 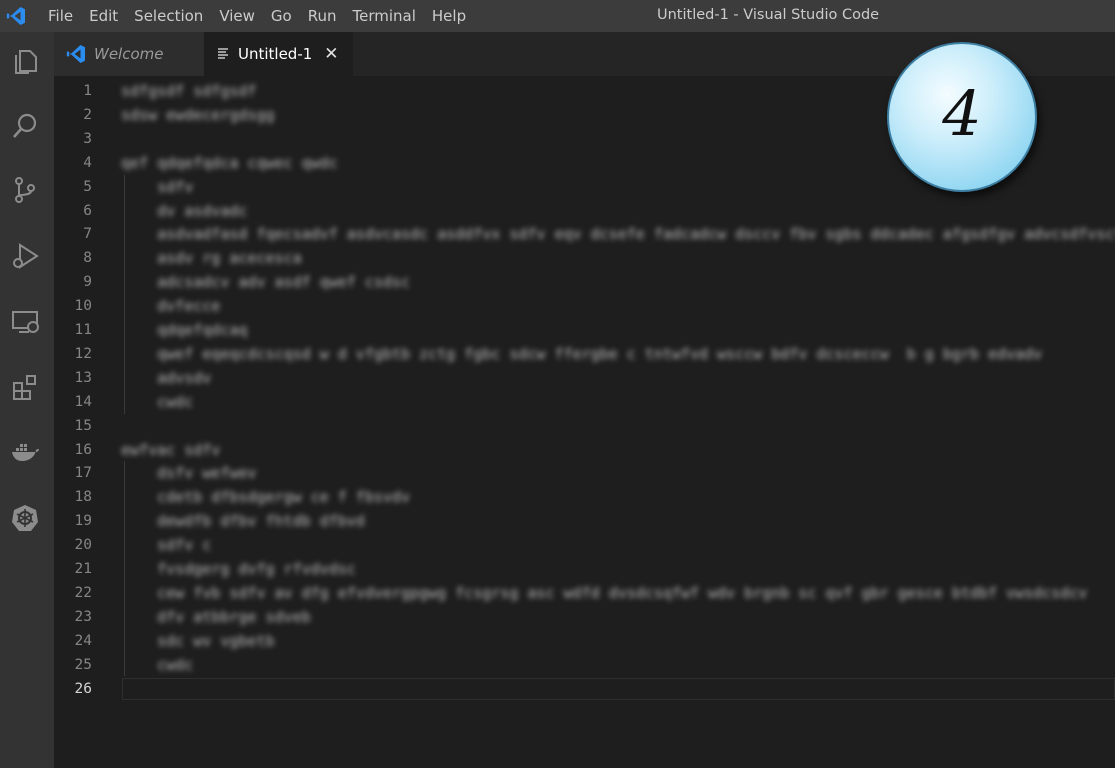 I want to click on line-number: 15, so click(x=83, y=425).